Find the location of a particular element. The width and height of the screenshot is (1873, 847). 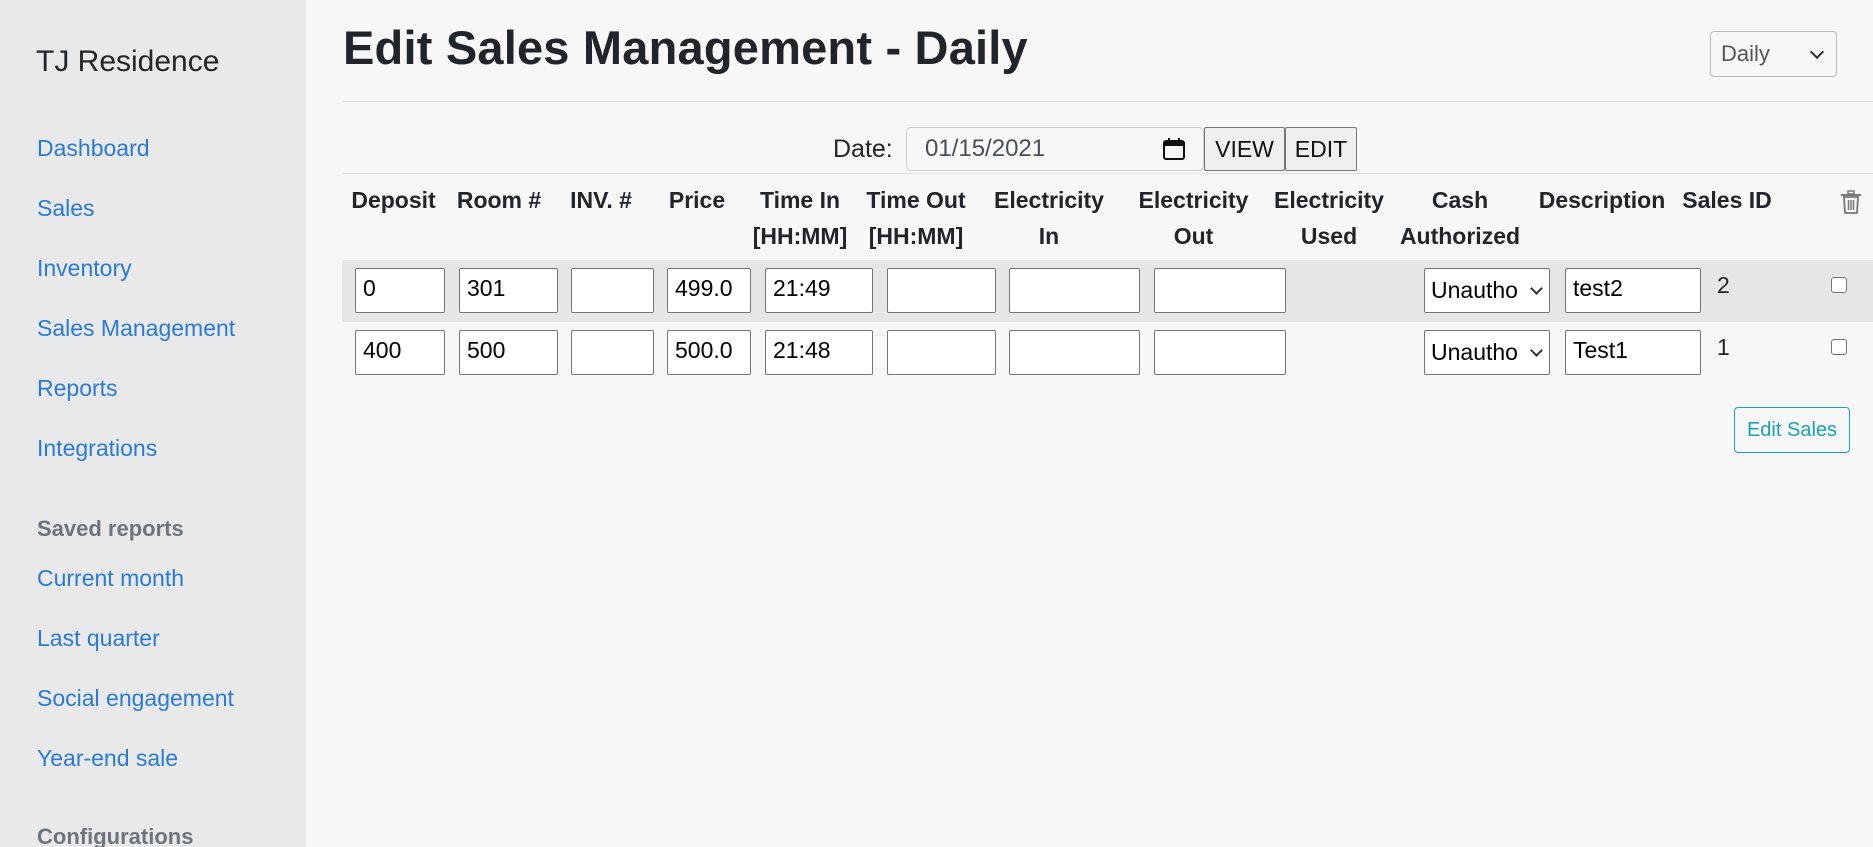

time-in-input: 21:49 is located at coordinates (819, 290).